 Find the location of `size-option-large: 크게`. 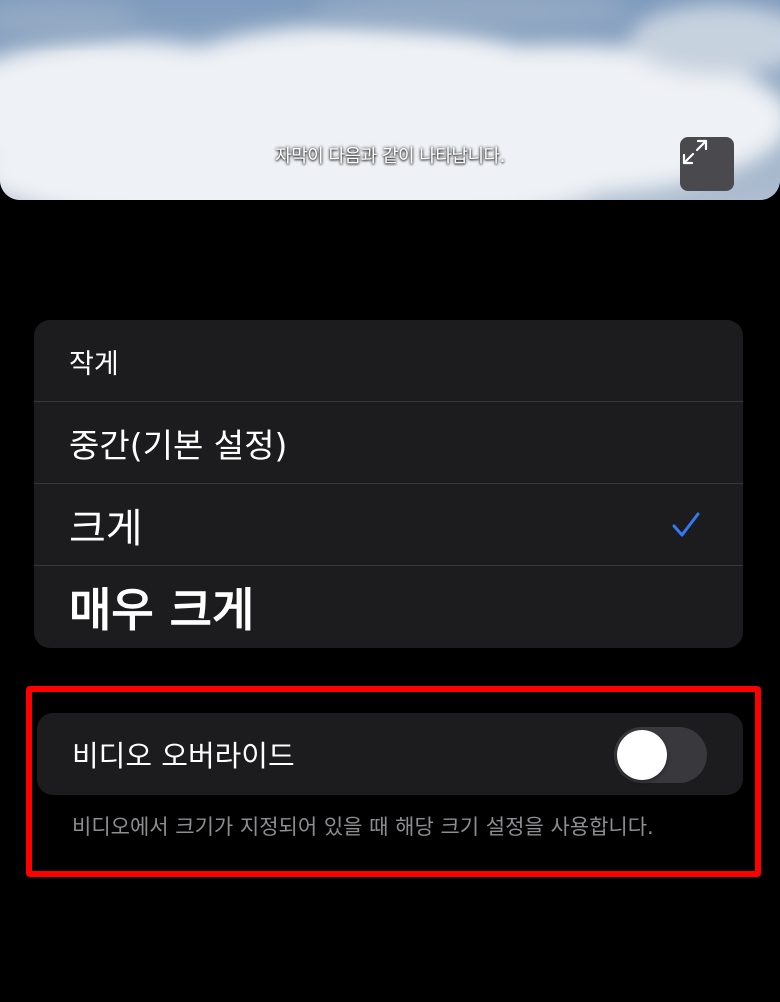

size-option-large: 크게 is located at coordinates (388, 525).